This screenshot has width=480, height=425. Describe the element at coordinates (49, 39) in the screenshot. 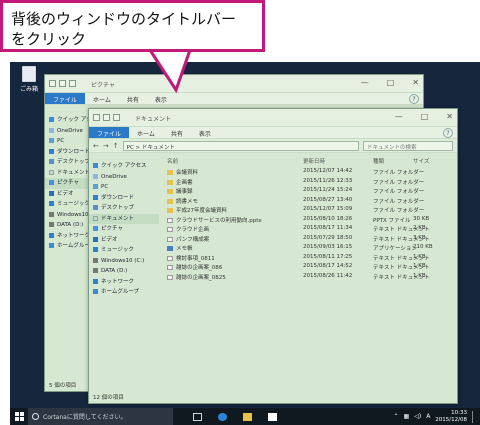

I see `callout-line-2: をクリック` at that location.